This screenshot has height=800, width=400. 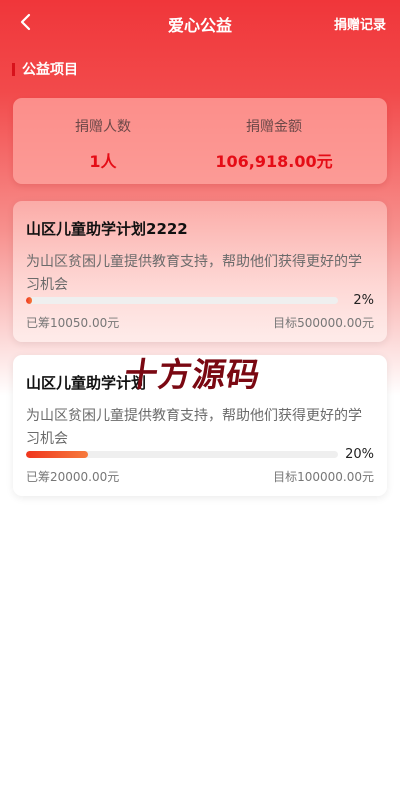 I want to click on donation-records-link: 捐赠记录, so click(x=360, y=23).